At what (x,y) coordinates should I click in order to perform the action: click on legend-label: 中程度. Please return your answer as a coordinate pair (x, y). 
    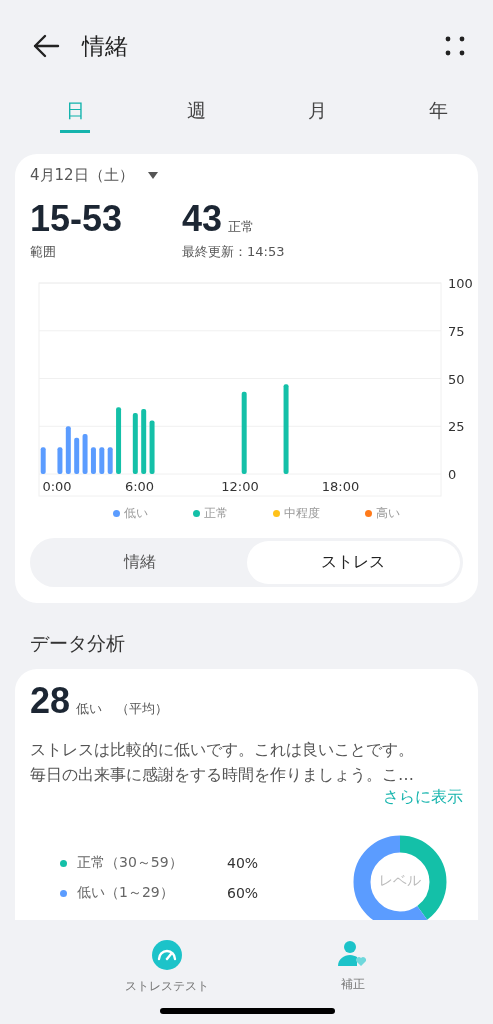
    Looking at the image, I should click on (302, 513).